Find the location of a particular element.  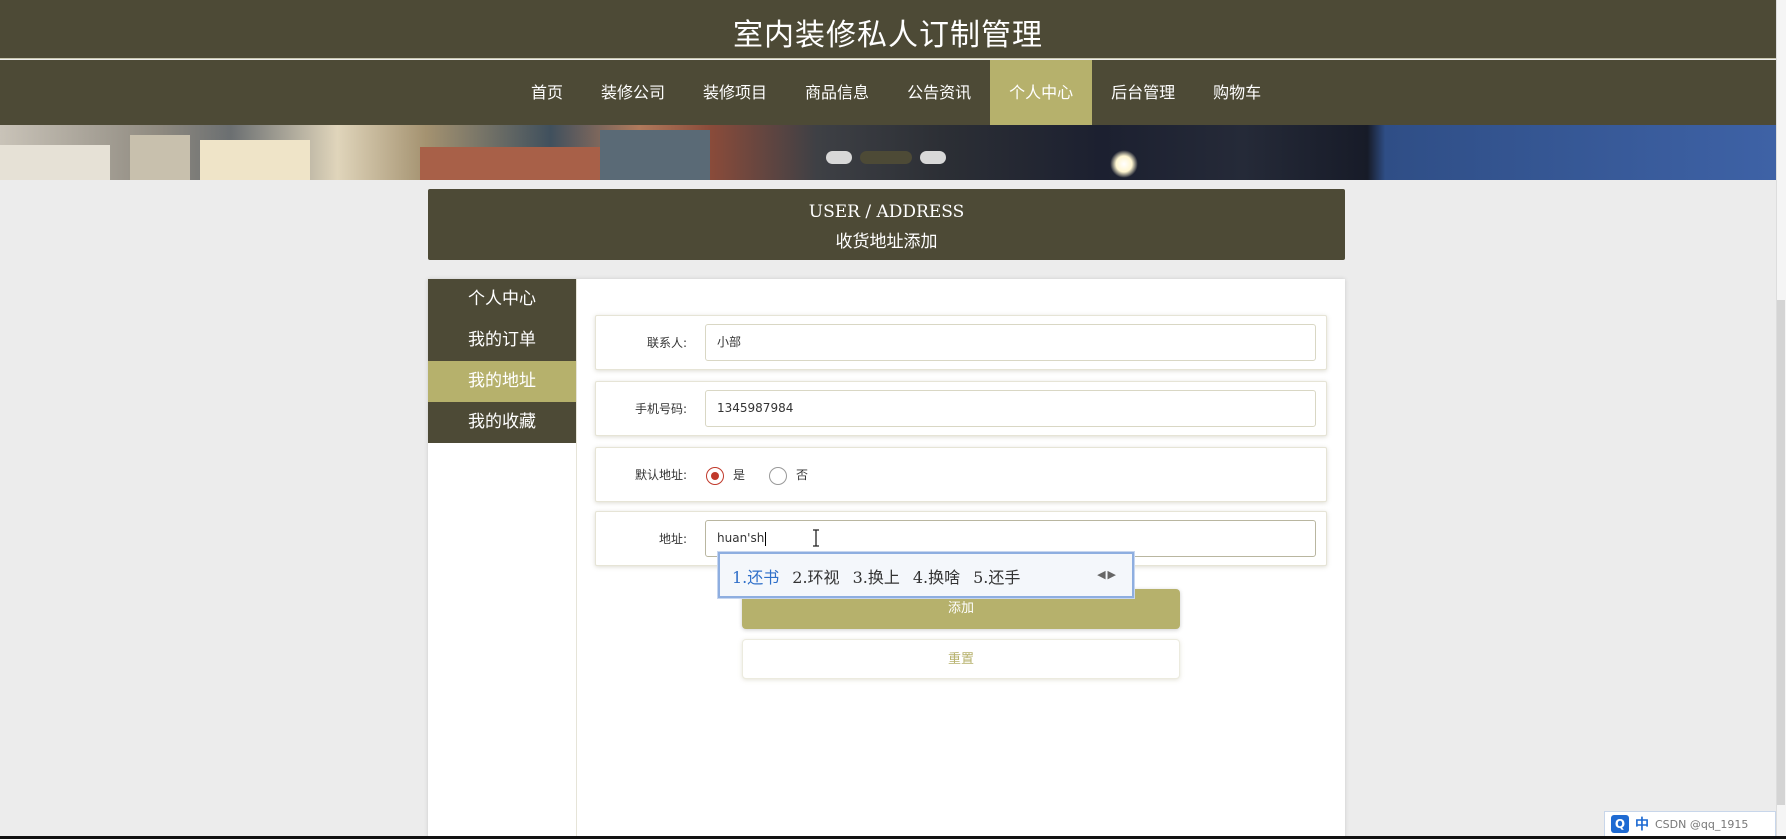

nav-item-projects: 装修项目 is located at coordinates (735, 92).